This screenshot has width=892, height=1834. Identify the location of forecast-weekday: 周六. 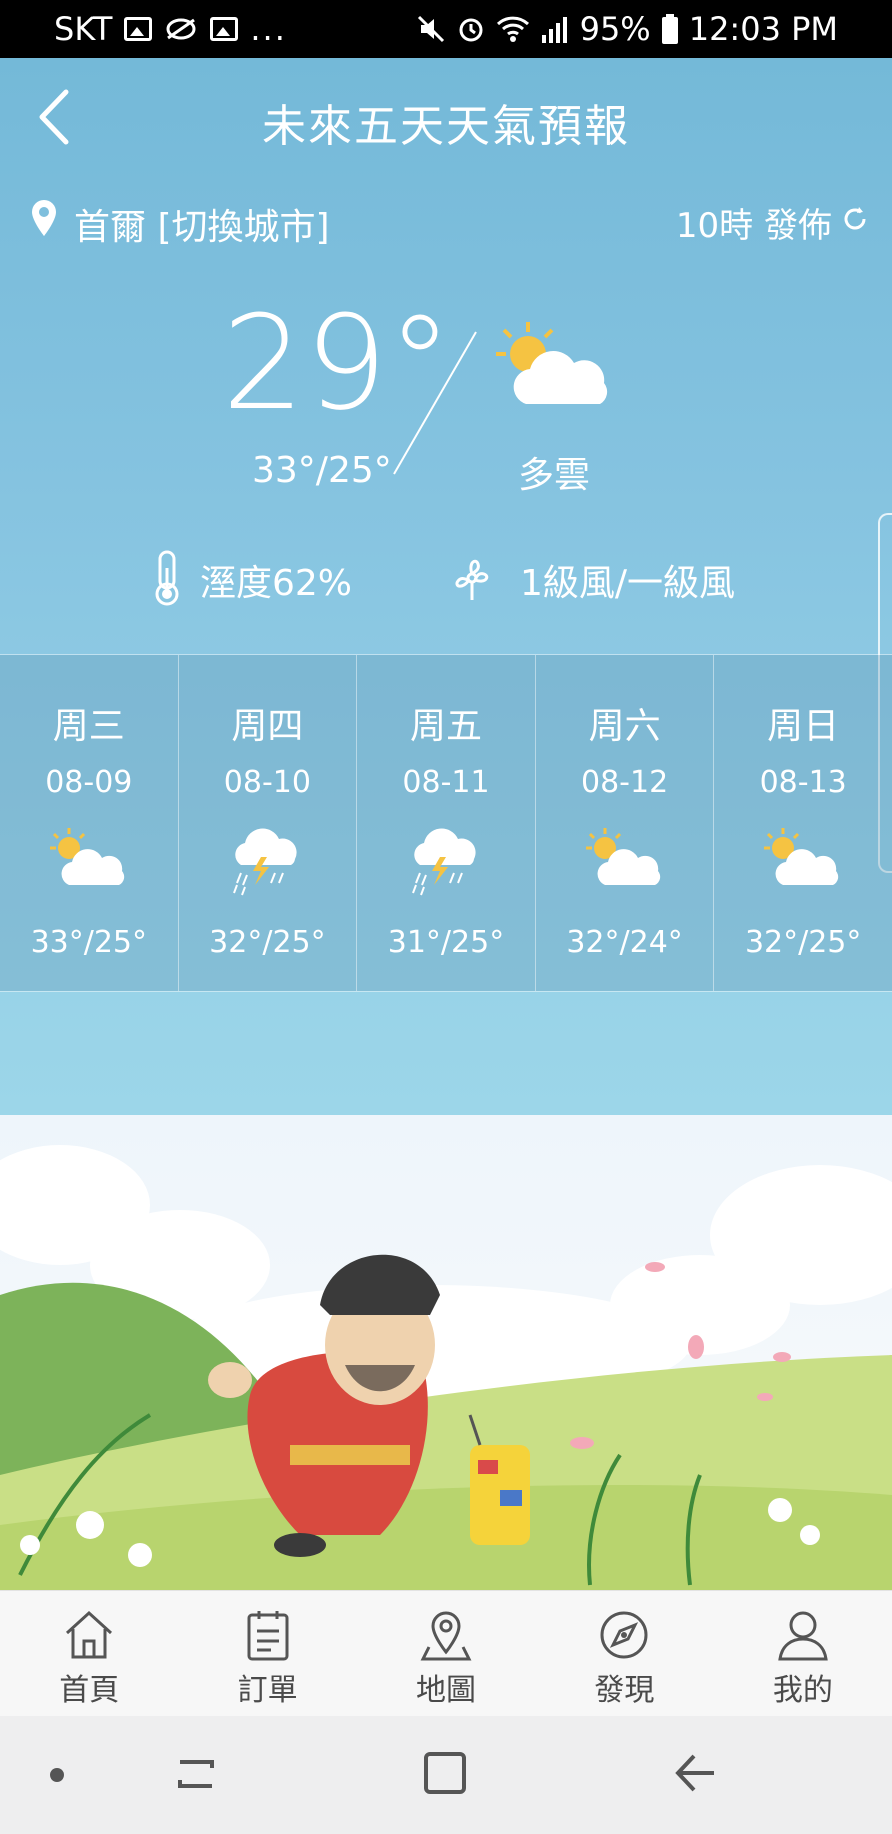
(624, 726).